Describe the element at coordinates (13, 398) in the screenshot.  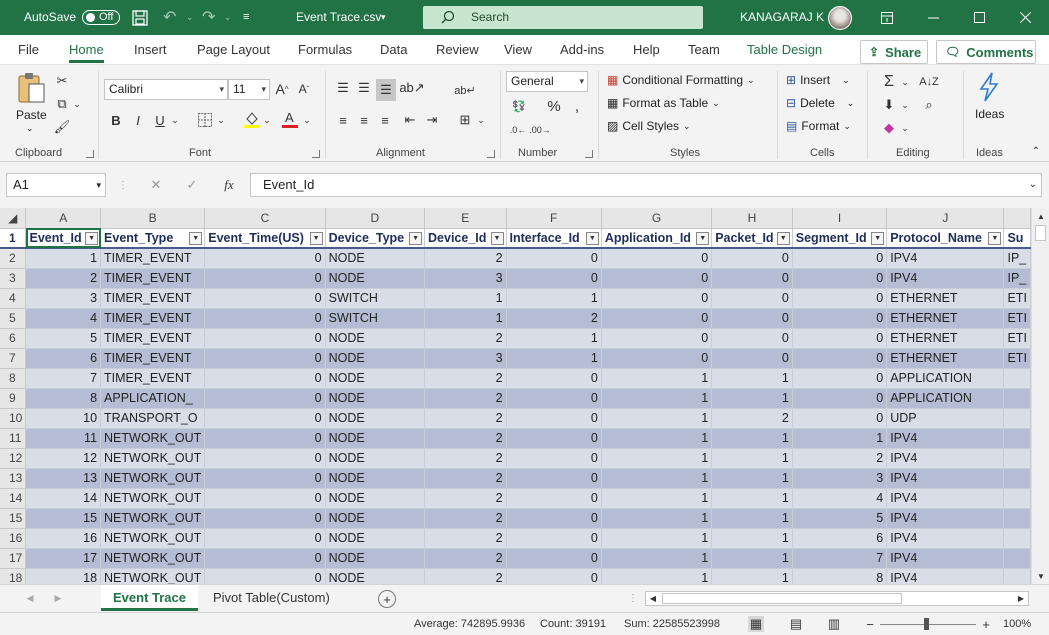
I see `row-header: 9` at that location.